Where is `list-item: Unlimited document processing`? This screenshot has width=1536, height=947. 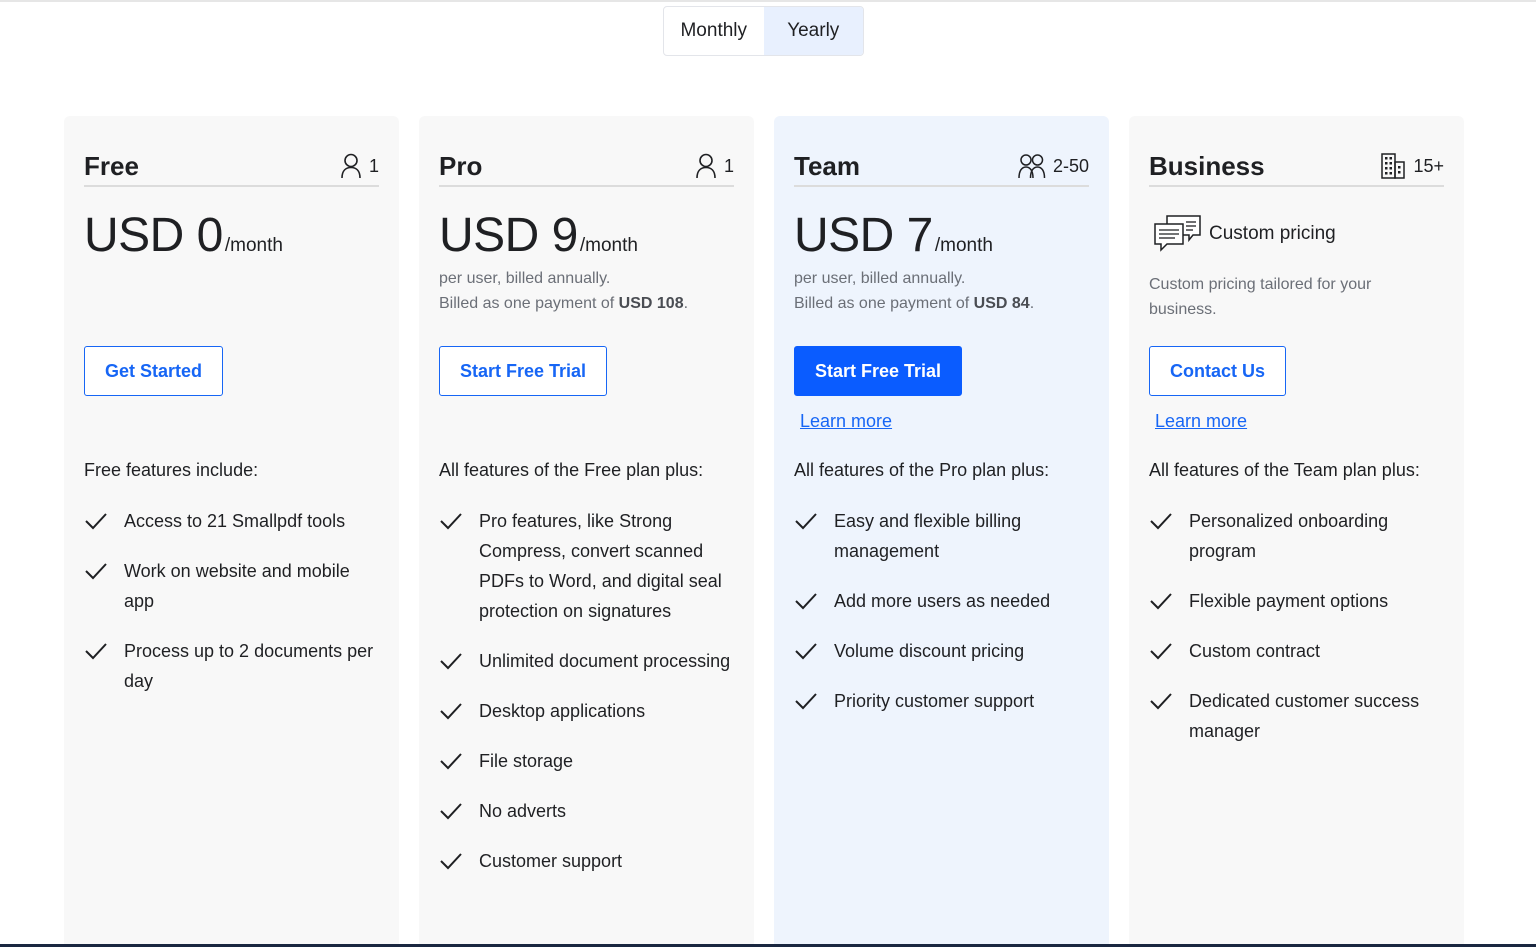 list-item: Unlimited document processing is located at coordinates (586, 661).